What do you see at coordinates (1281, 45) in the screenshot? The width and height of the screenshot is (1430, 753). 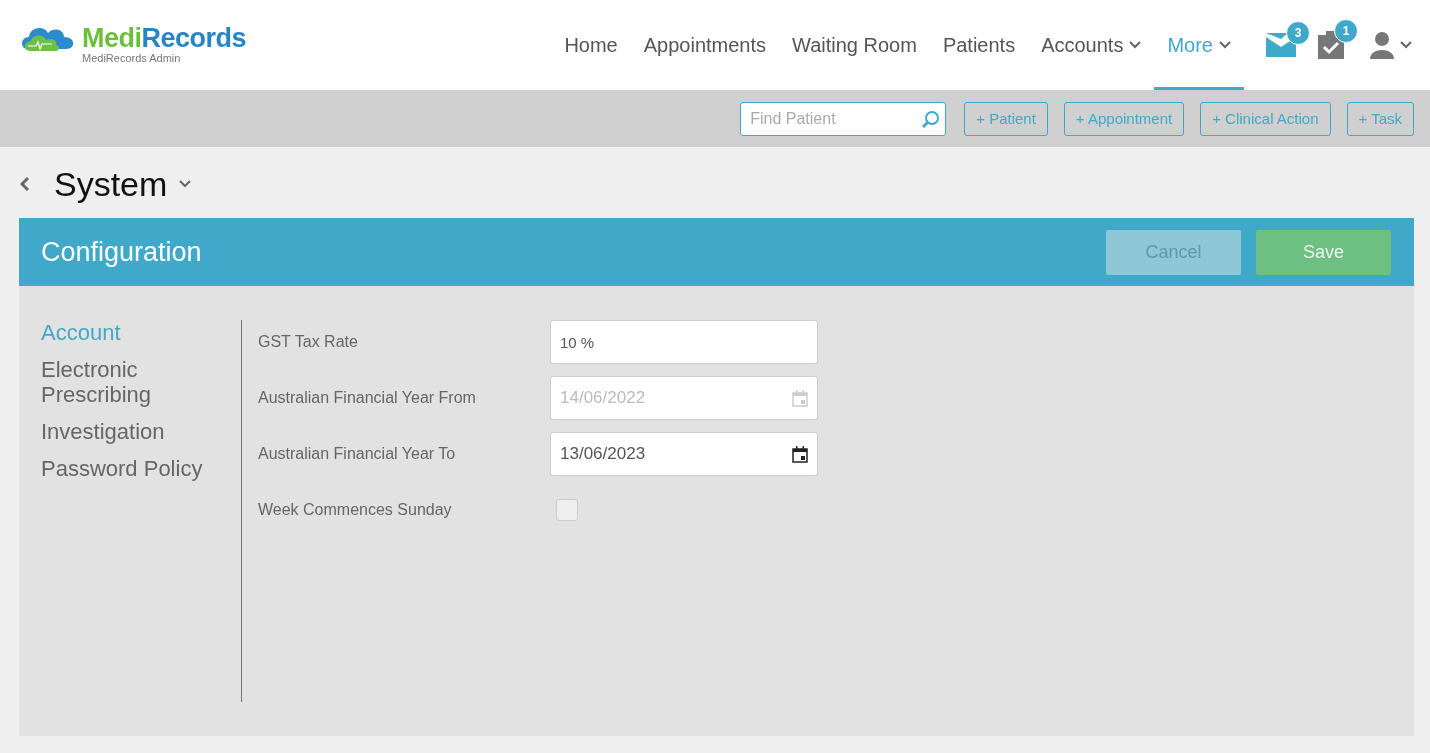 I see `mail-icon` at bounding box center [1281, 45].